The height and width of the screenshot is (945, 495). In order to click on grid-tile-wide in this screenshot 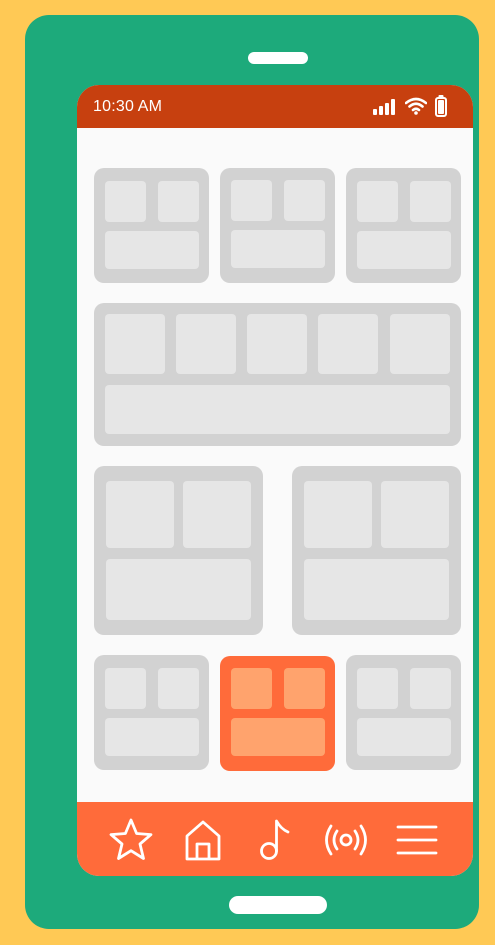, I will do `click(277, 374)`.